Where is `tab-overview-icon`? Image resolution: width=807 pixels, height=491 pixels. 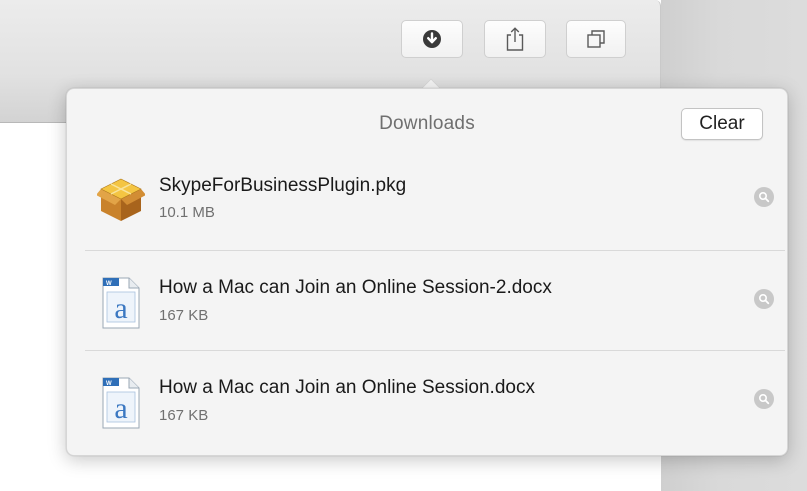
tab-overview-icon is located at coordinates (596, 39).